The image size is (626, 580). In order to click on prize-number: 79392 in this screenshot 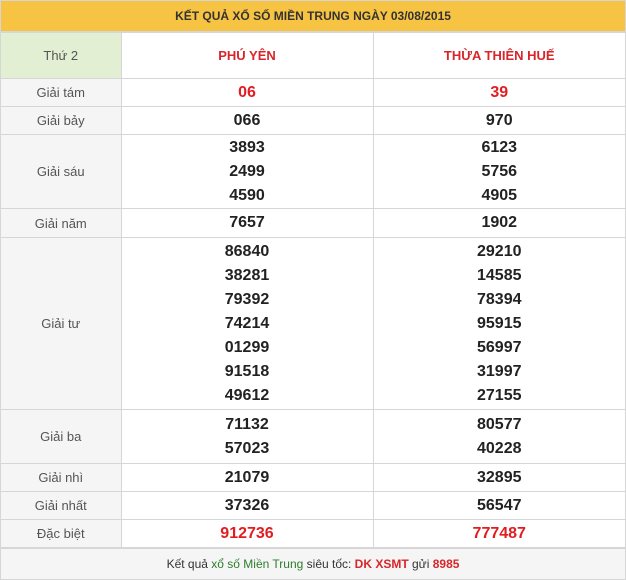, I will do `click(247, 299)`.